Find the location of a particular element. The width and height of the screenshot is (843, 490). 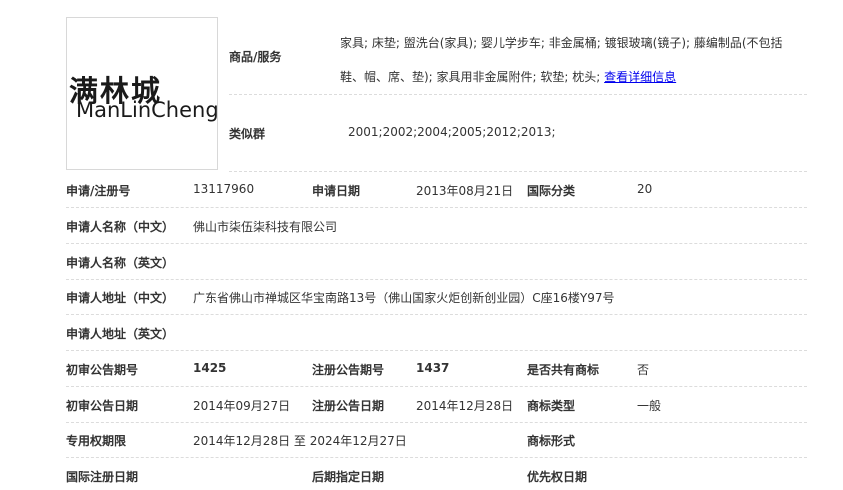

exclusive-label: 专用权期限 is located at coordinates (96, 441).